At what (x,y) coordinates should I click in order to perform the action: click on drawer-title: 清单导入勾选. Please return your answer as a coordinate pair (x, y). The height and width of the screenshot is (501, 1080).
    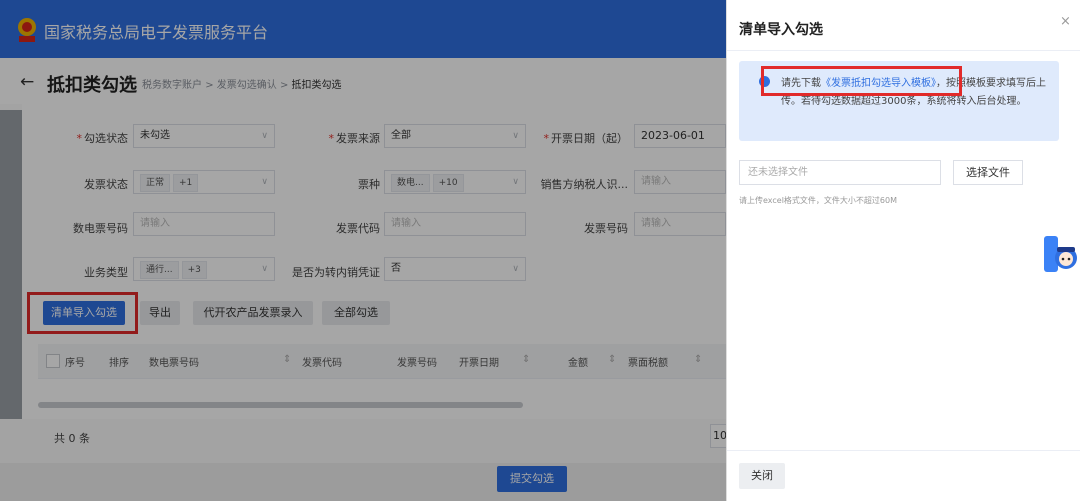
    Looking at the image, I should click on (781, 30).